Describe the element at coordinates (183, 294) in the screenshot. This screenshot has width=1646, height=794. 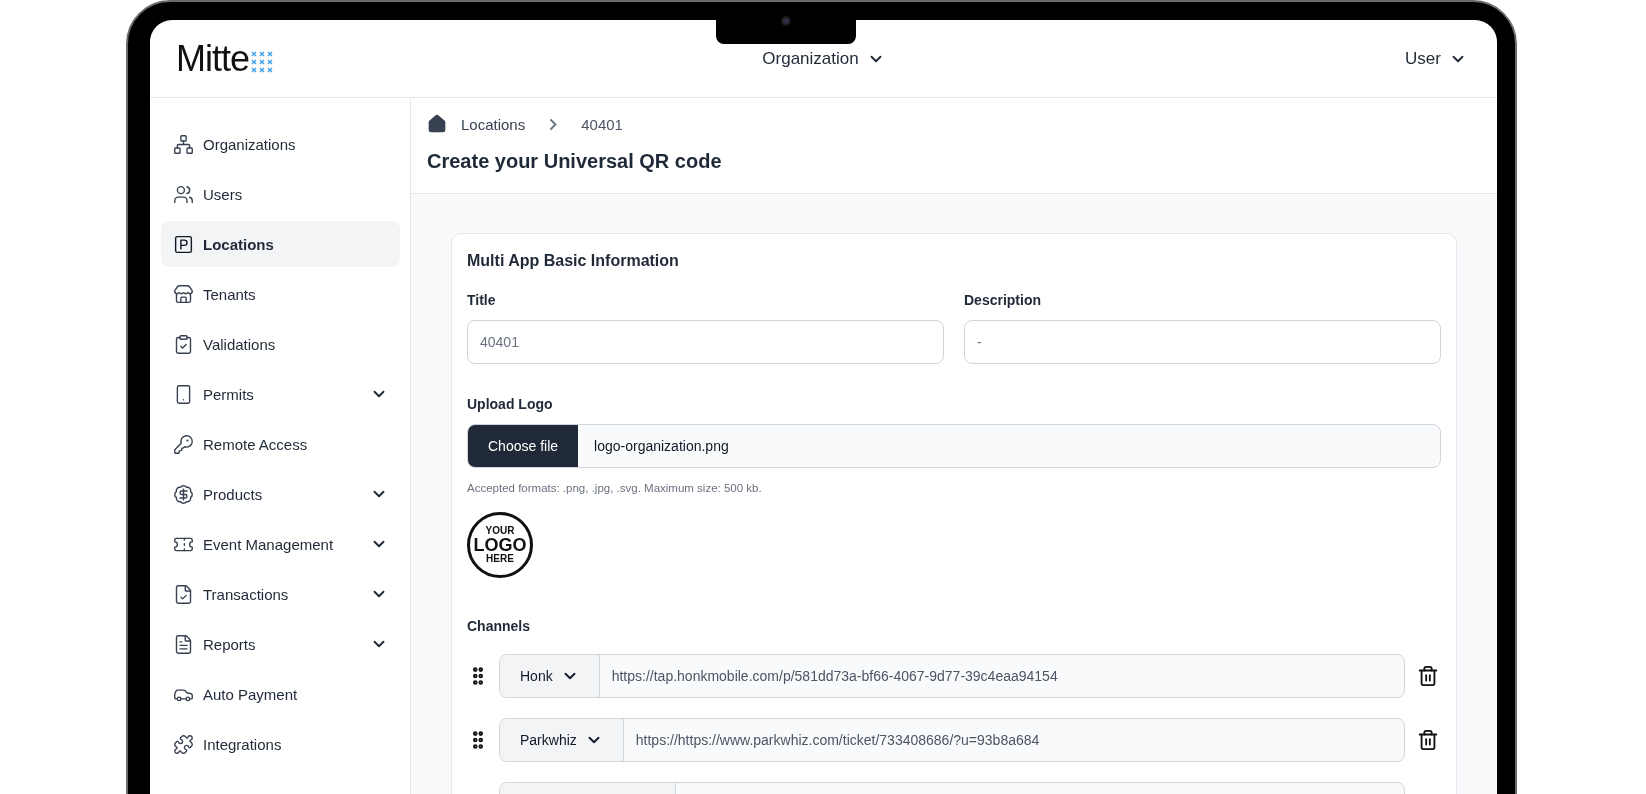
I see `store-icon` at that location.